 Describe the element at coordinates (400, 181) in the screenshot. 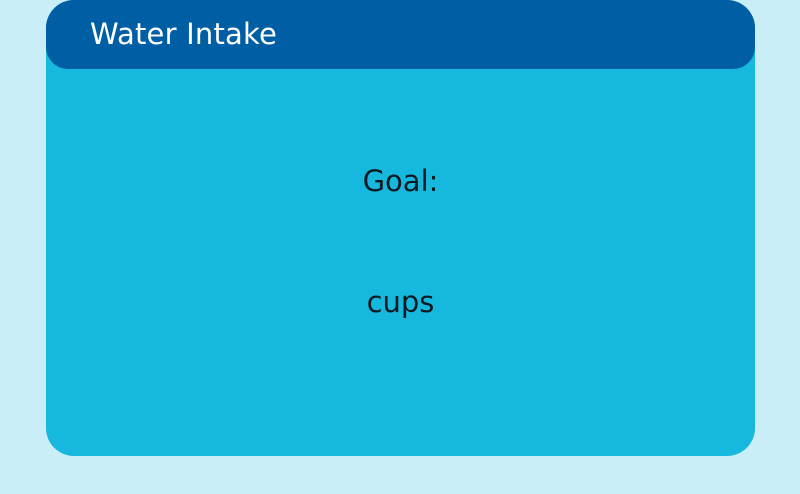

I see `goal-label: Goal:` at that location.